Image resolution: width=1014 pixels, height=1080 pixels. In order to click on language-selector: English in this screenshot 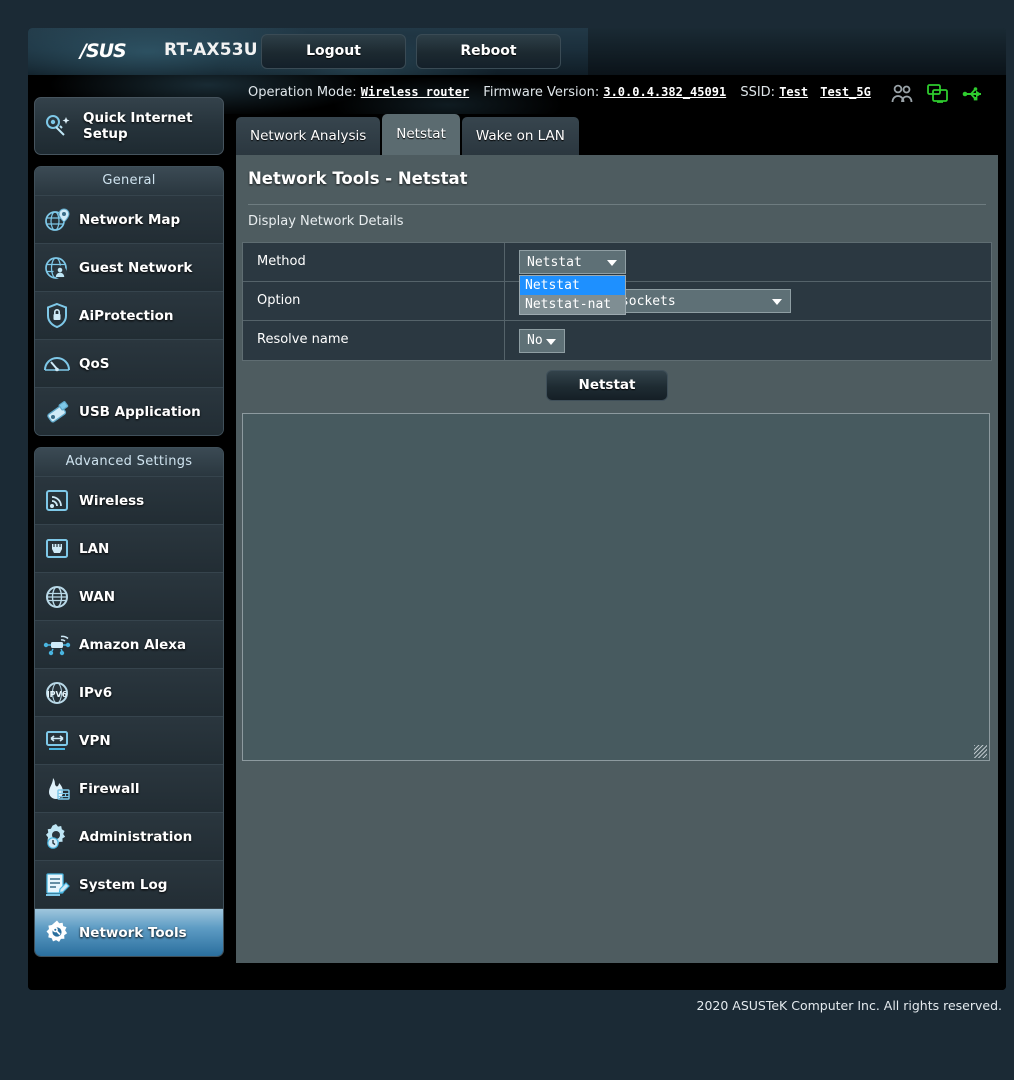, I will do `click(922, 52)`.